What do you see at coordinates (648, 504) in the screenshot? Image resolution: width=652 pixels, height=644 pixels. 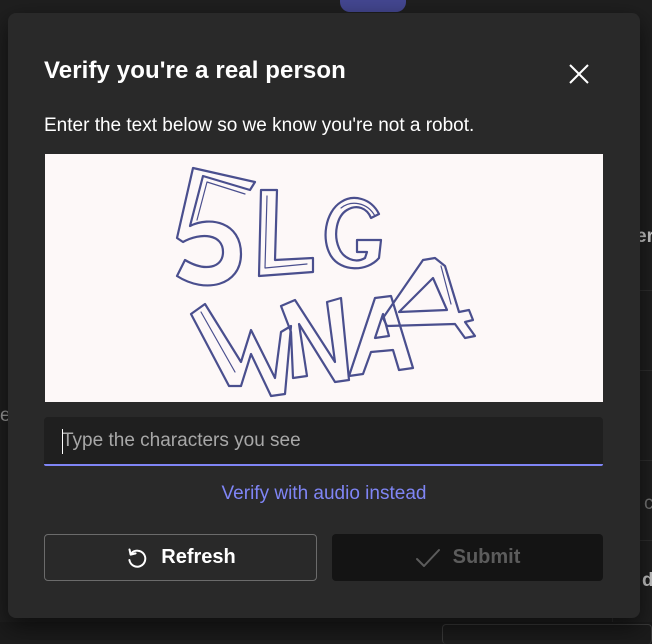 I see `background-text-fragment: c` at bounding box center [648, 504].